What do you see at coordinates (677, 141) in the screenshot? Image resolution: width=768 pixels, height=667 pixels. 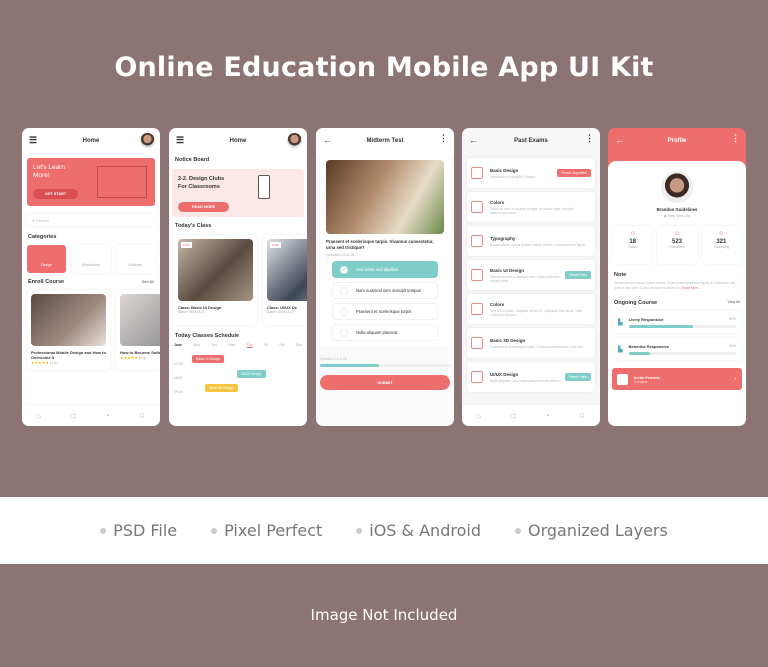 I see `header-title: Profile` at bounding box center [677, 141].